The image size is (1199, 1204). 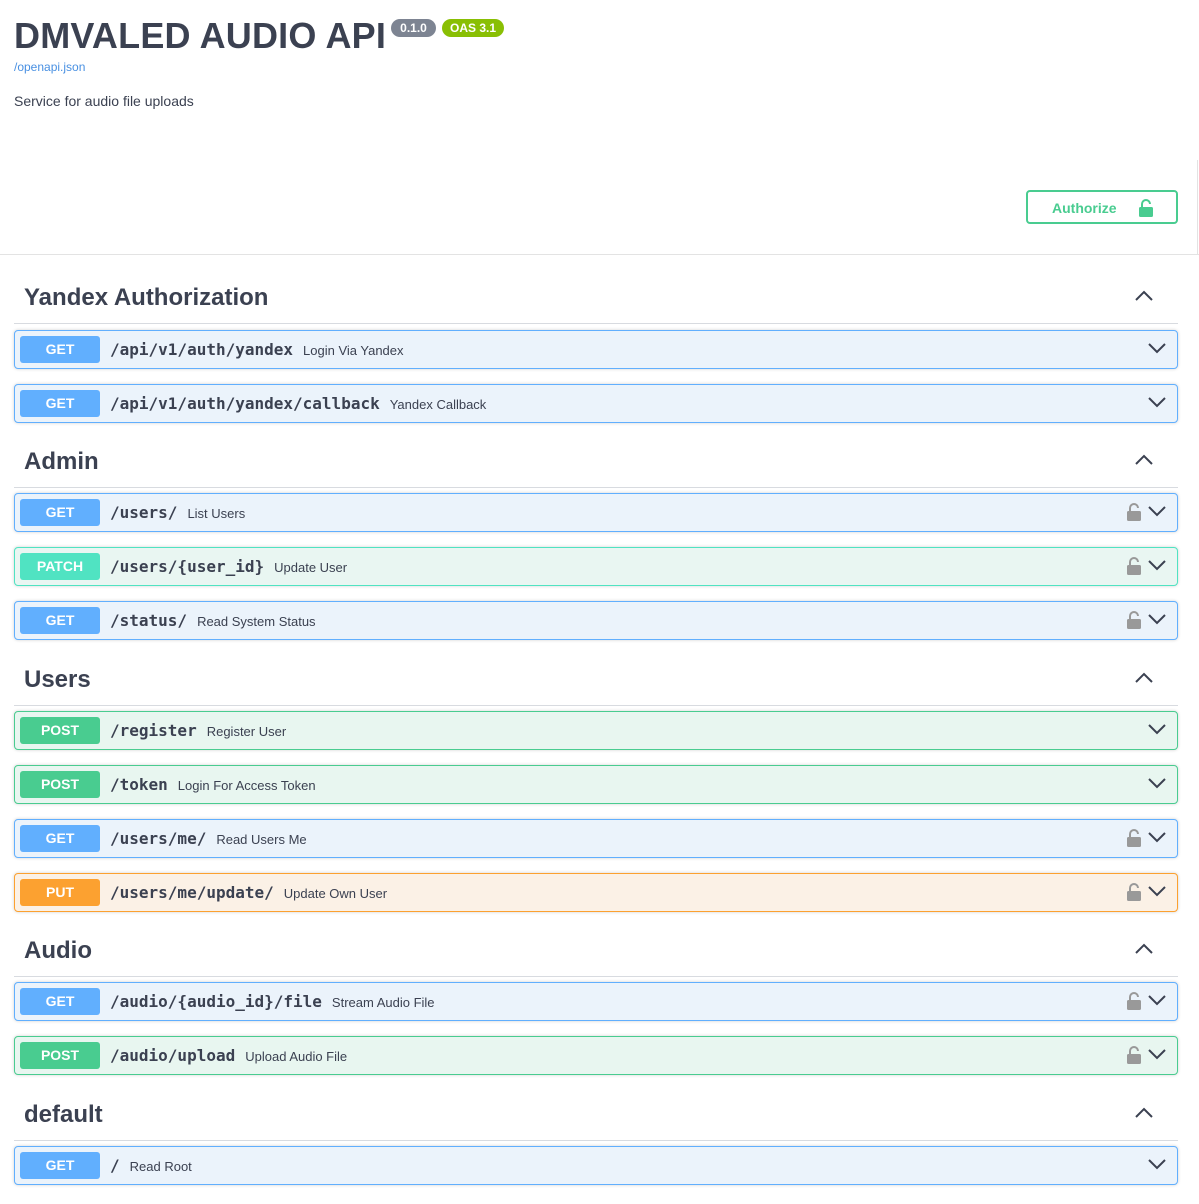 What do you see at coordinates (60, 566) in the screenshot?
I see `method-badge: PATCH` at bounding box center [60, 566].